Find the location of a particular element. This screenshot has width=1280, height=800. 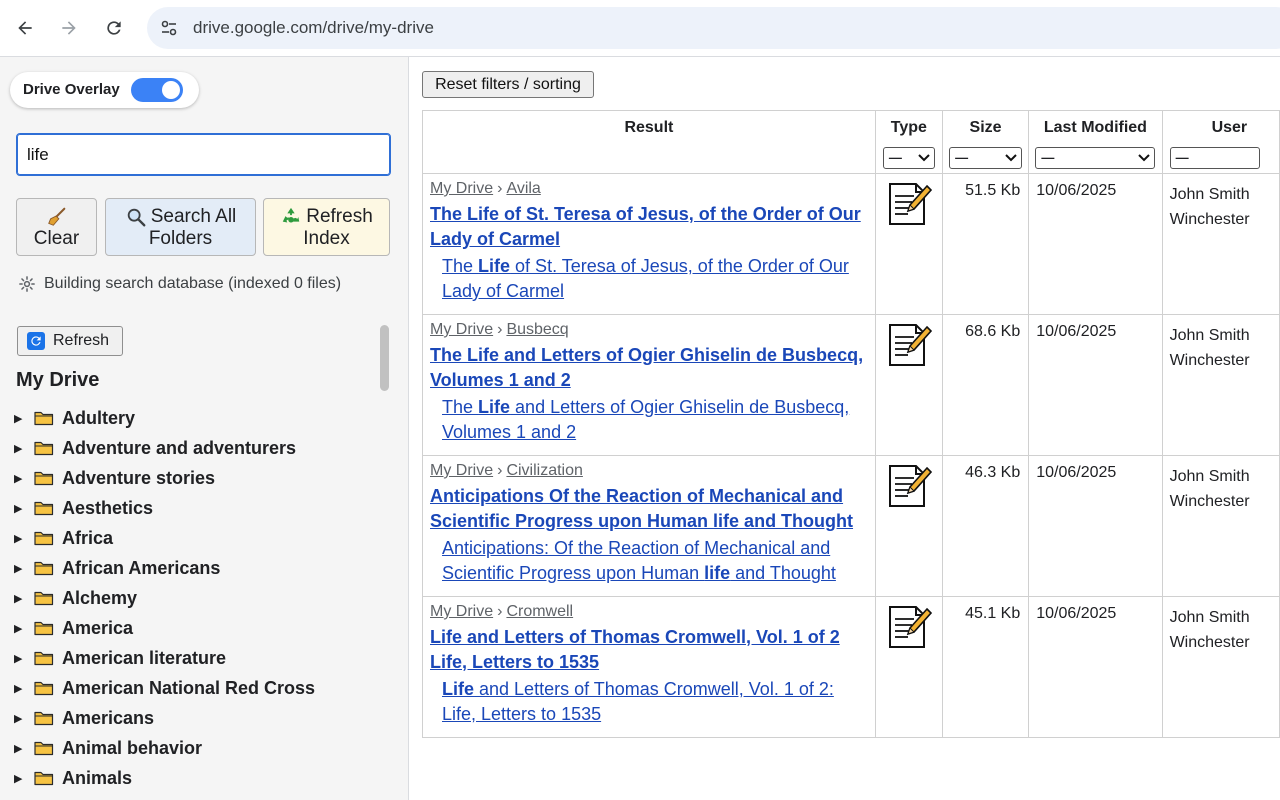

folder-label: Alchemy is located at coordinates (100, 597).